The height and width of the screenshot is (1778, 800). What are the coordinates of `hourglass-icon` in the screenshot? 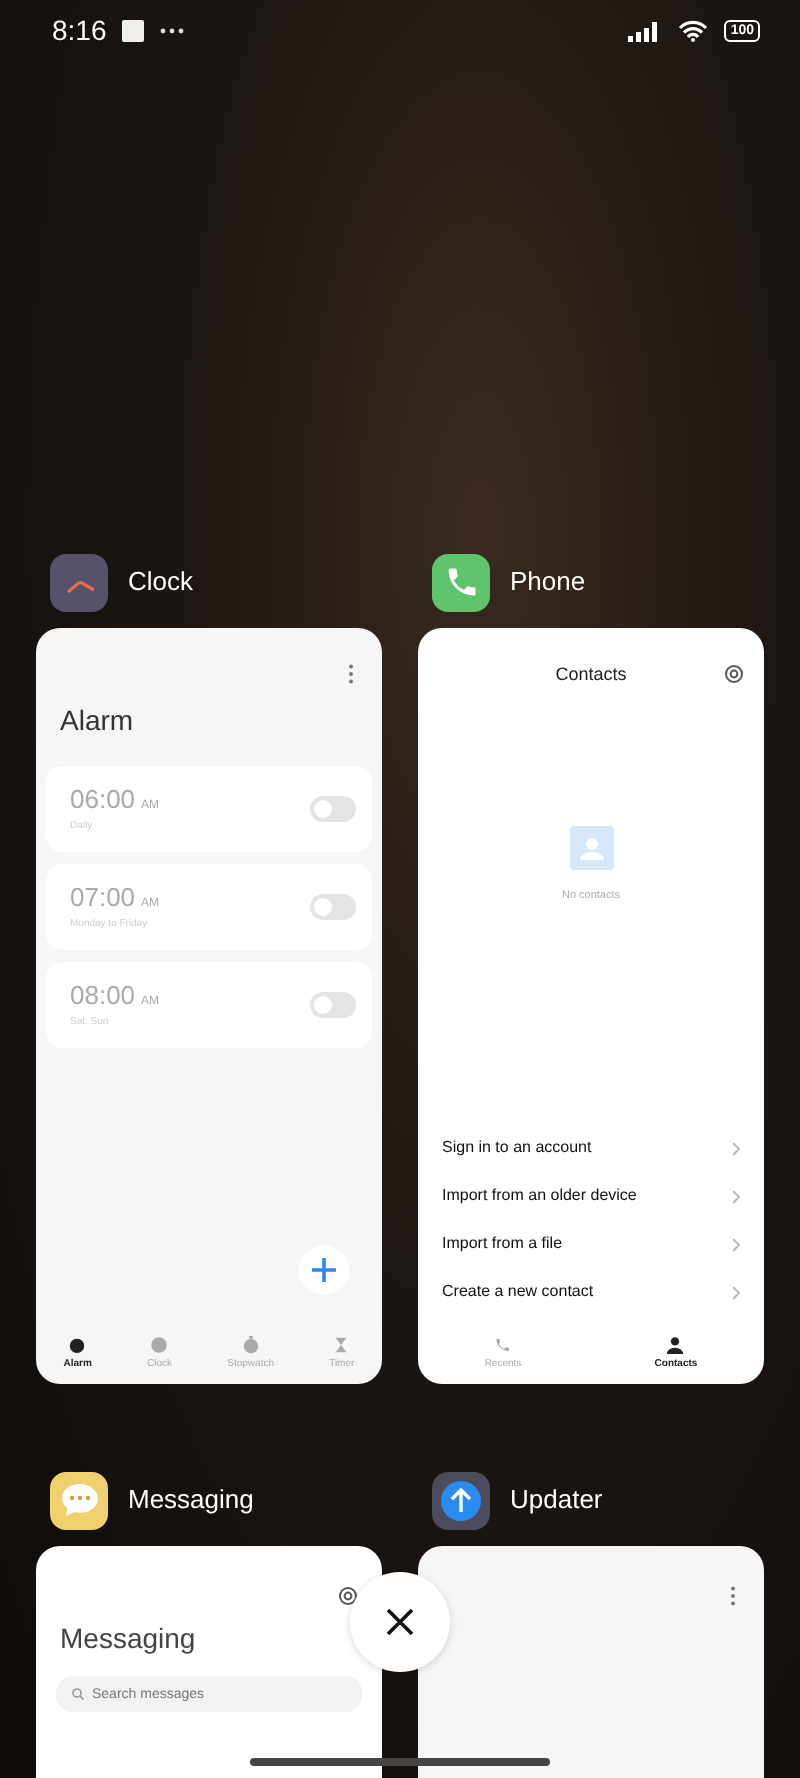 It's located at (341, 1344).